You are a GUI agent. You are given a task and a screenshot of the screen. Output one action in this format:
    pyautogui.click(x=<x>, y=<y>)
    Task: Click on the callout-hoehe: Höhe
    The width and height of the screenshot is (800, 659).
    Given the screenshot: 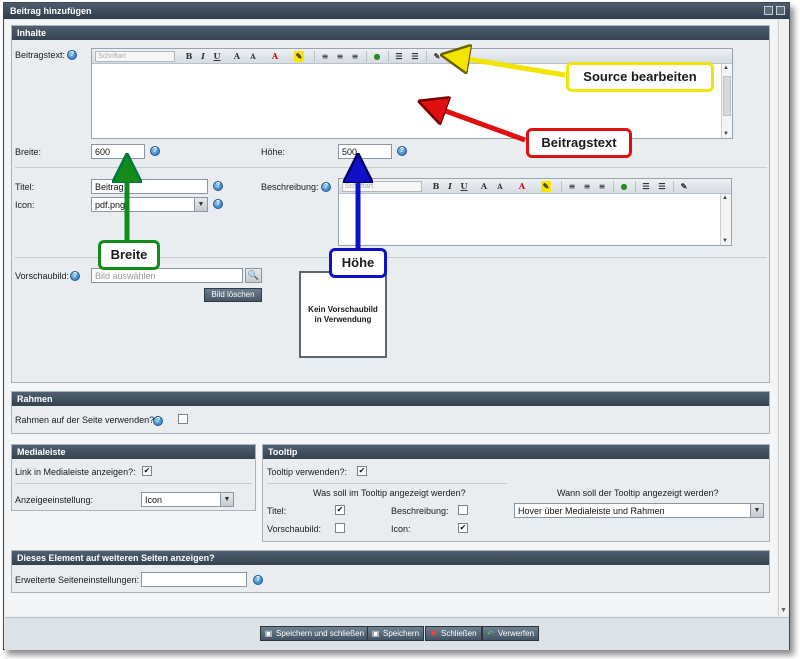 What is the action you would take?
    pyautogui.click(x=358, y=263)
    